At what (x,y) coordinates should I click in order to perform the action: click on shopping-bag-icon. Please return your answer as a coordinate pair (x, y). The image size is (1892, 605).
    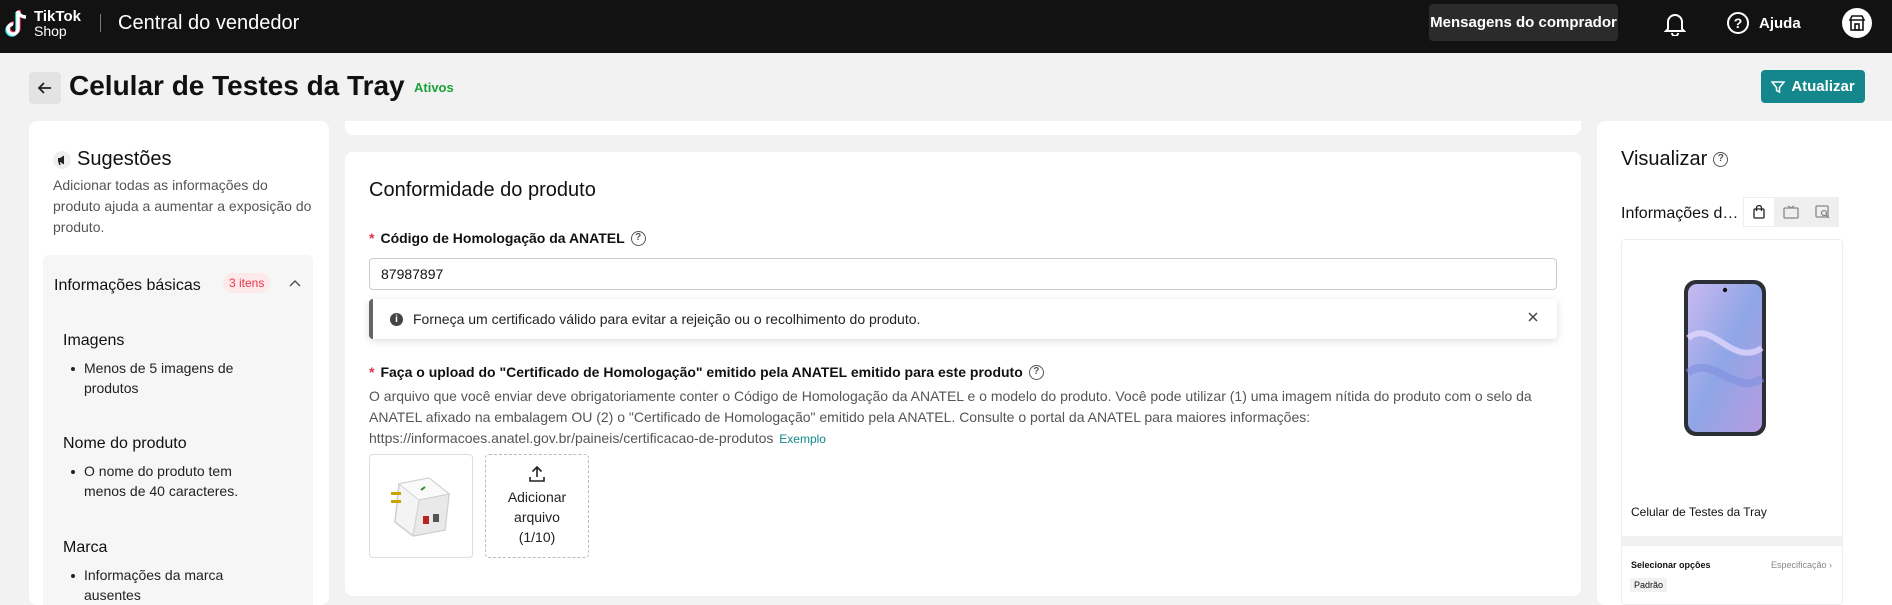
    Looking at the image, I should click on (1759, 212).